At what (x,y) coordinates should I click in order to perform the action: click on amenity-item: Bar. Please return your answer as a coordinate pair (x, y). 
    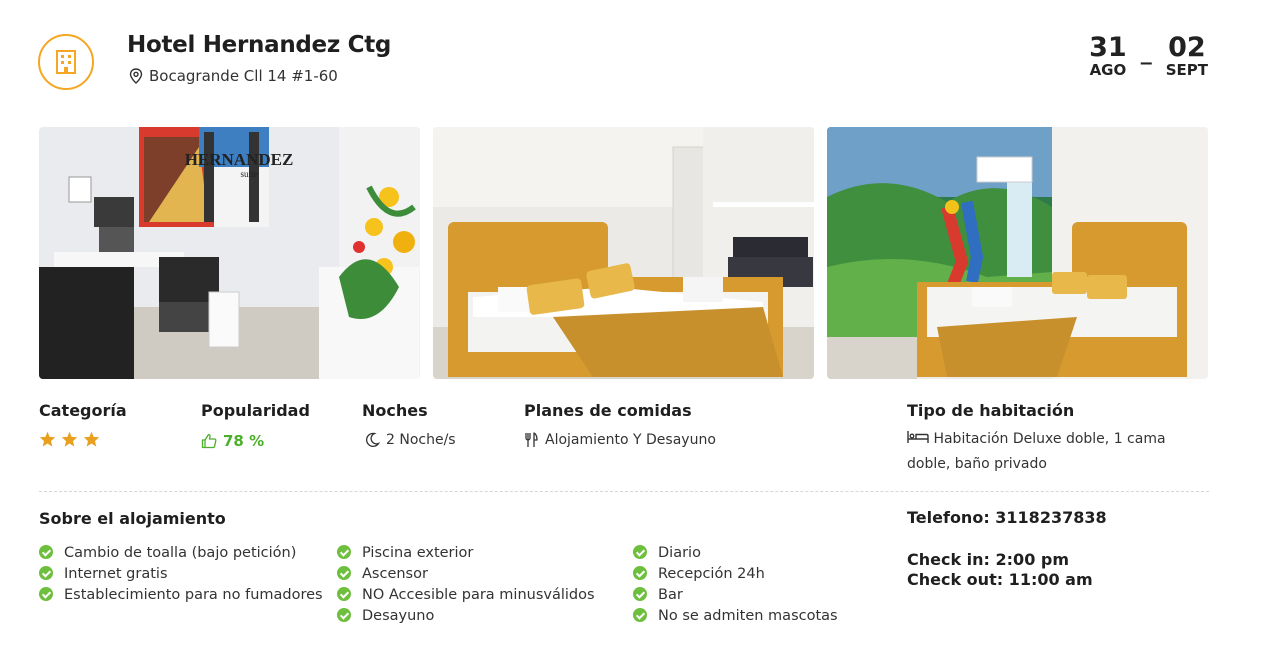
    Looking at the image, I should click on (763, 595).